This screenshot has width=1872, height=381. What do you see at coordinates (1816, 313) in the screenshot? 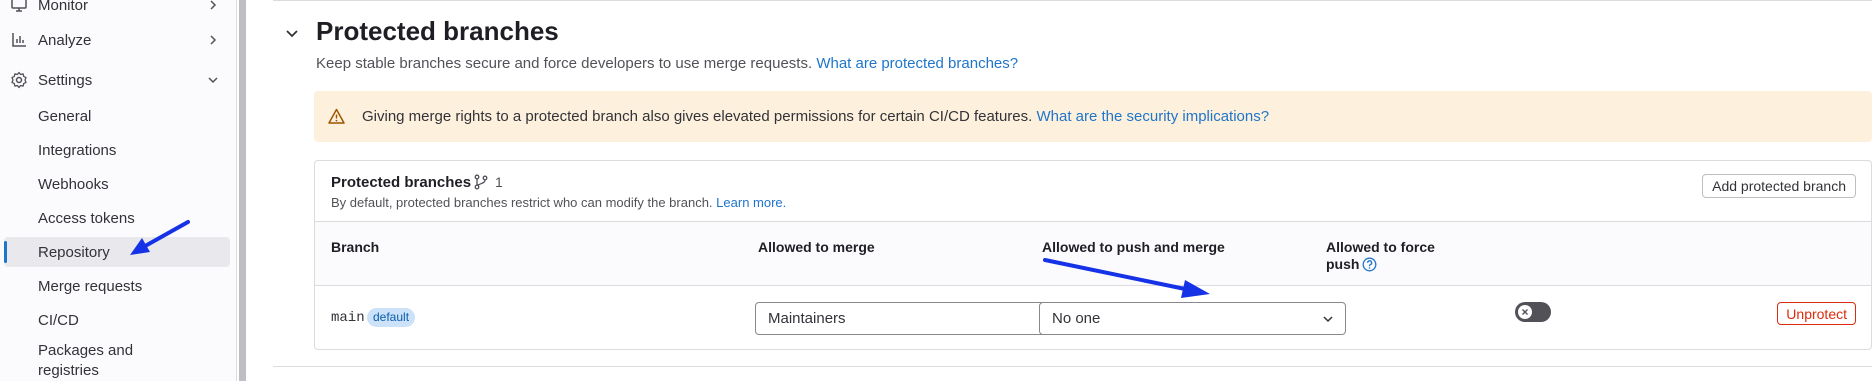
I see `unprotect-button: Unprotect` at bounding box center [1816, 313].